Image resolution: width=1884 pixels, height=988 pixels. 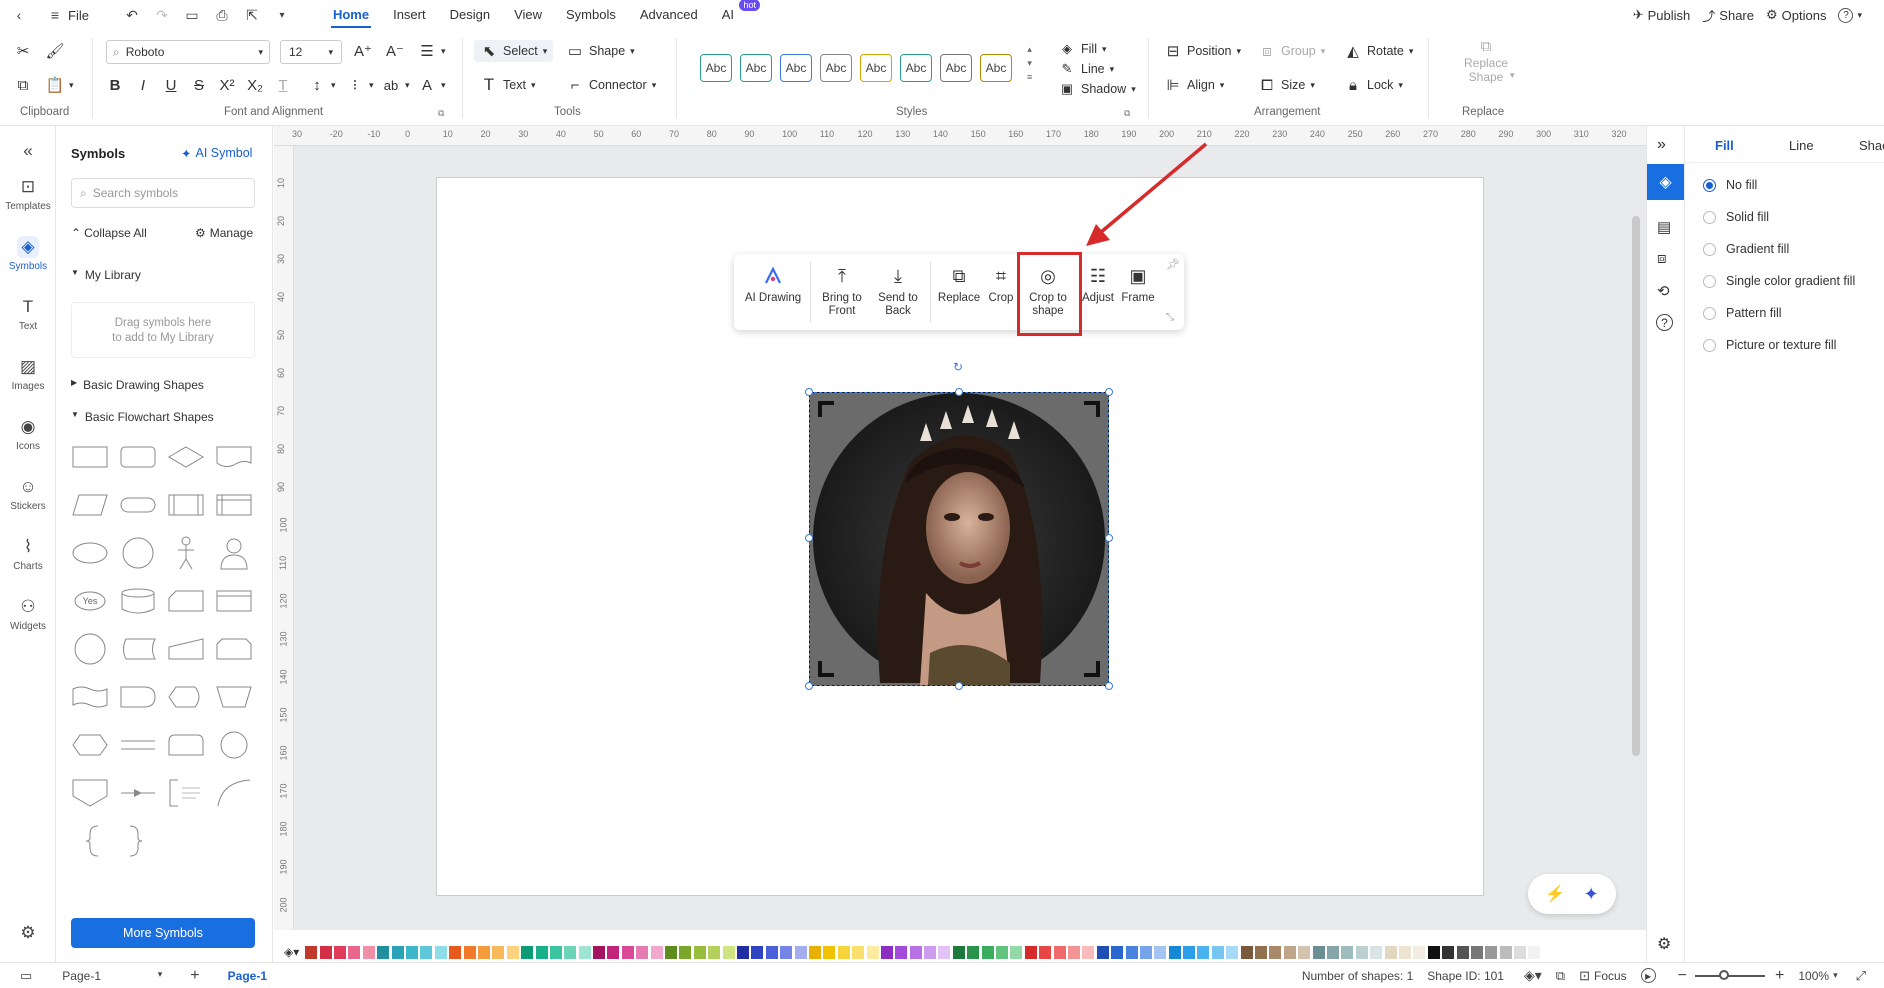 I want to click on publish-button: ✈ Publish, so click(x=1662, y=15).